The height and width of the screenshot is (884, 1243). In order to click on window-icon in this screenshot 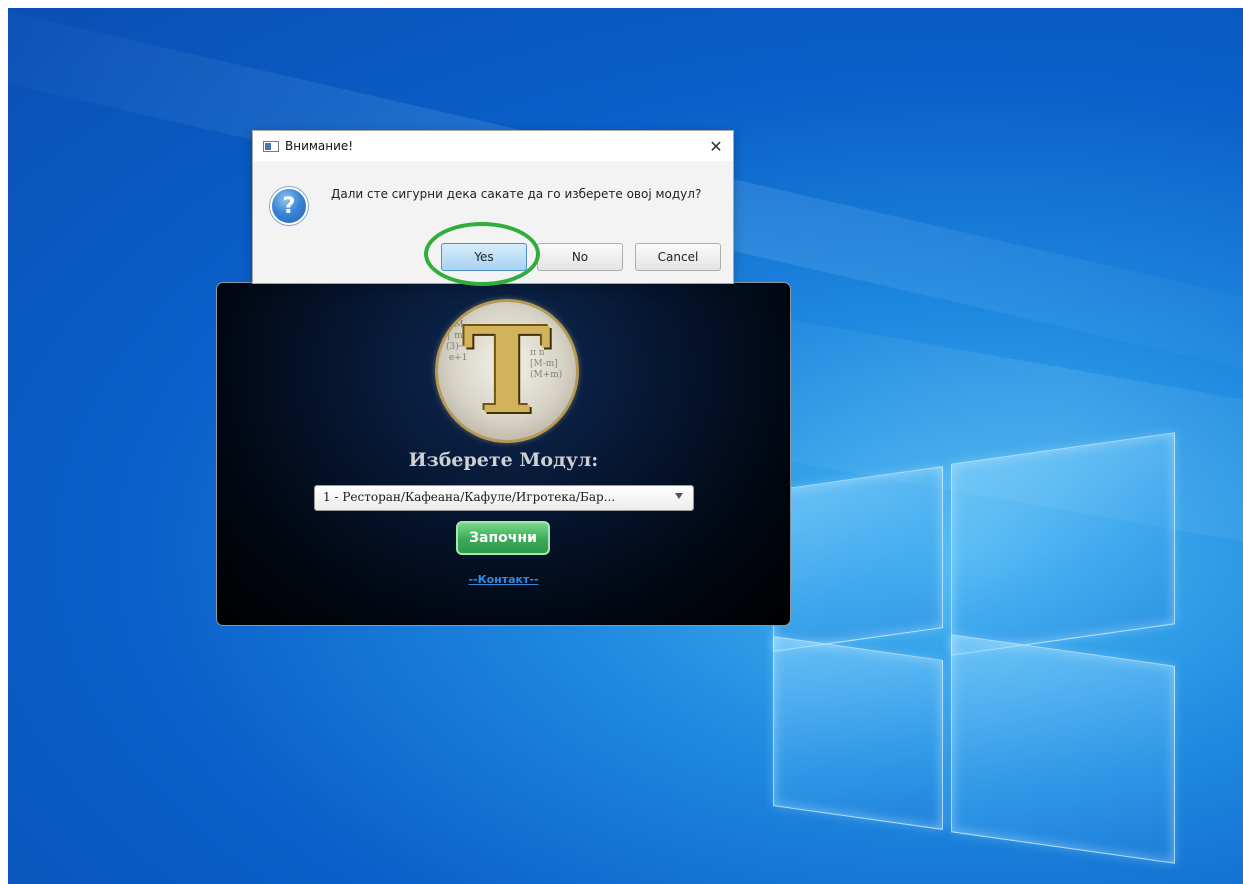, I will do `click(271, 146)`.